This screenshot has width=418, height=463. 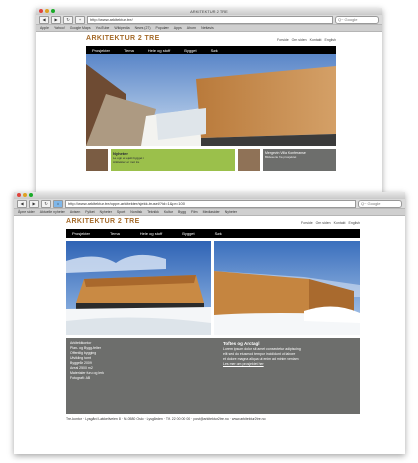 What do you see at coordinates (80, 28) in the screenshot?
I see `bookmark-item: Google Maps` at bounding box center [80, 28].